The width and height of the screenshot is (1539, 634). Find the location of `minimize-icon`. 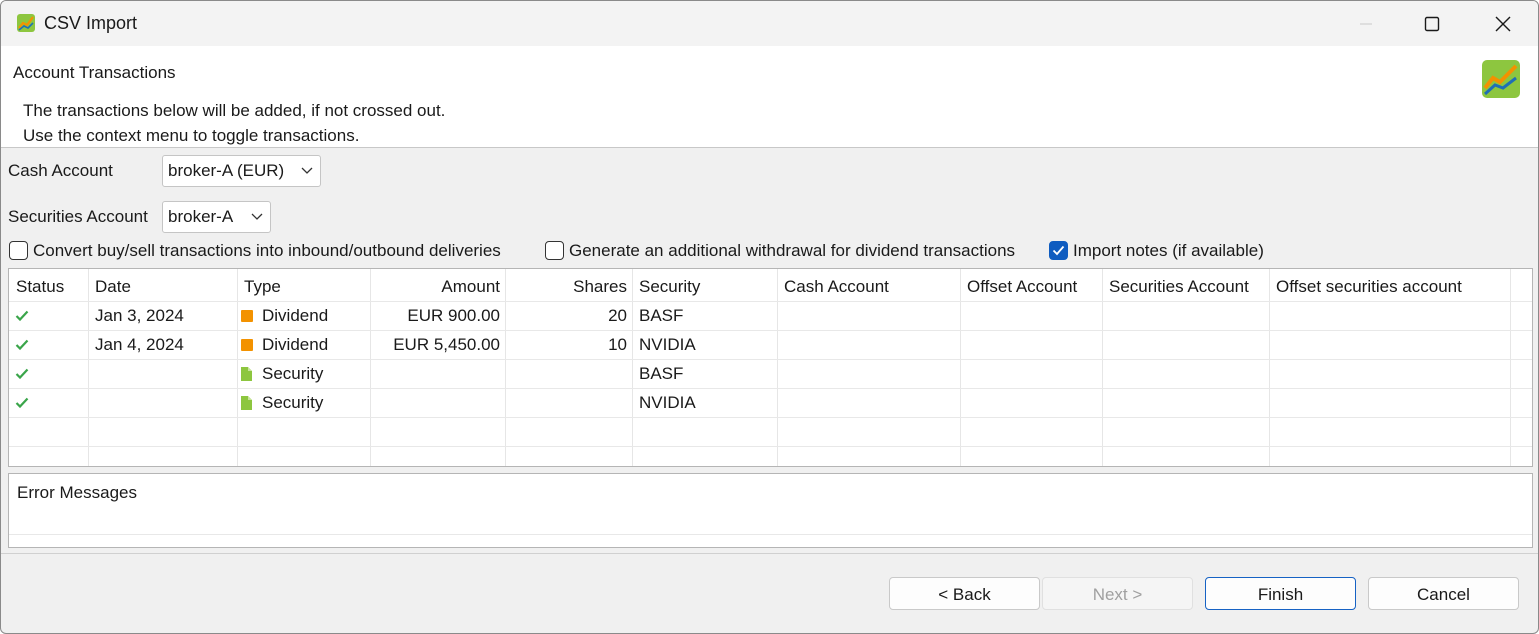

minimize-icon is located at coordinates (1366, 23).